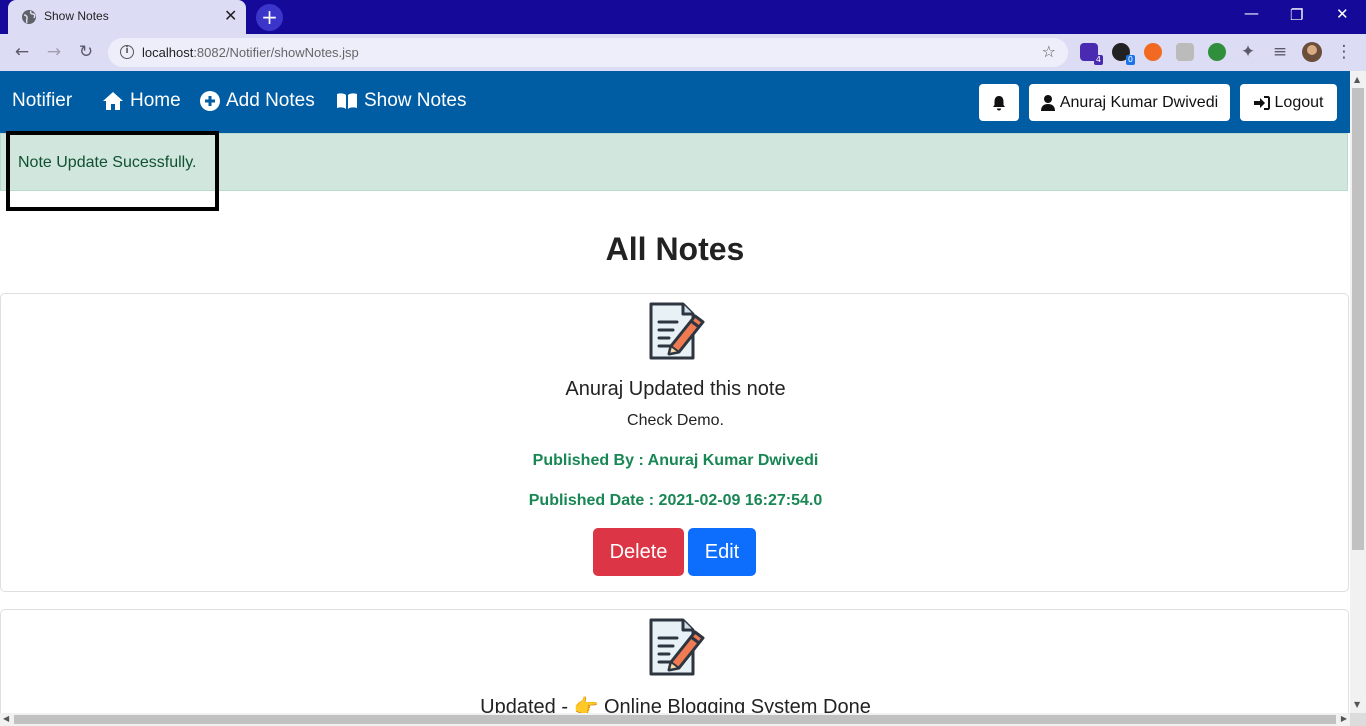 This screenshot has height=726, width=1366. I want to click on media-queue-icon: ≡, so click(1280, 52).